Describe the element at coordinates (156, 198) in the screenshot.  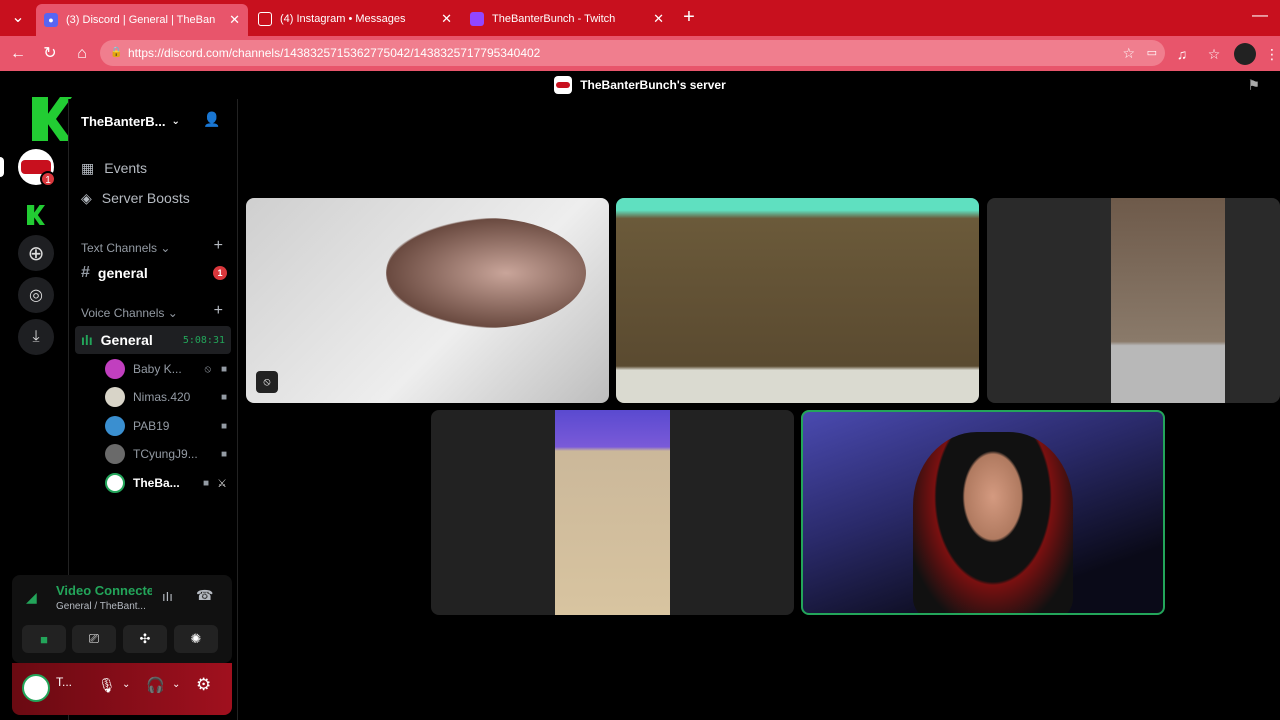
I see `server-boosts-item: ◈ Server Boosts` at that location.